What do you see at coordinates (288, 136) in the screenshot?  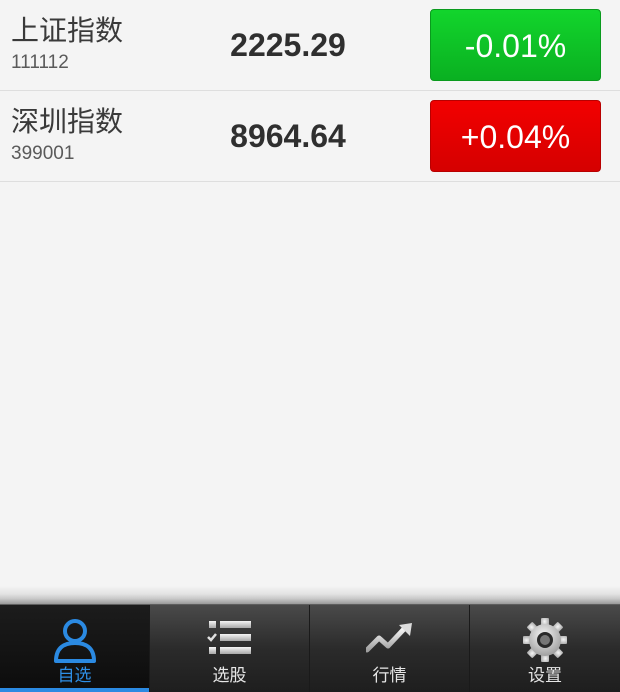 I see `stock-price: 8964.64` at bounding box center [288, 136].